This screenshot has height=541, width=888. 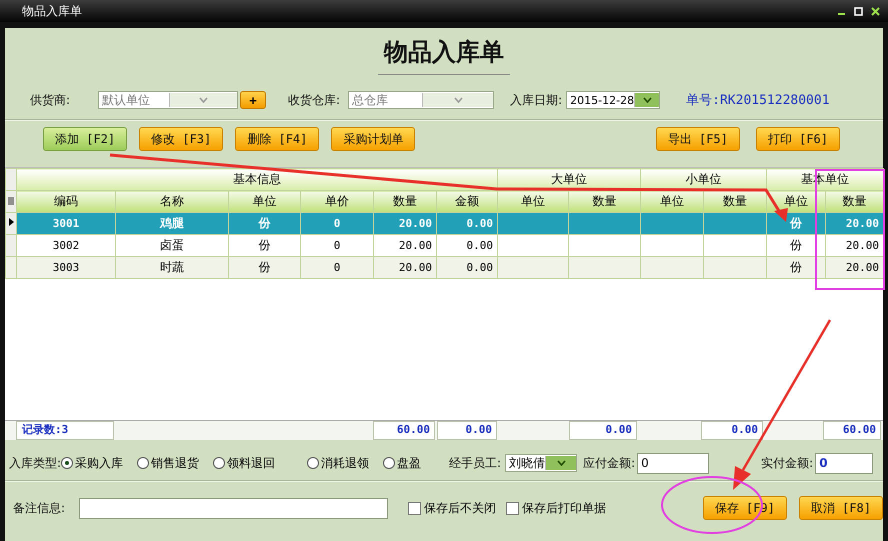 I want to click on checkbox-option: 保存后打印单据, so click(x=556, y=508).